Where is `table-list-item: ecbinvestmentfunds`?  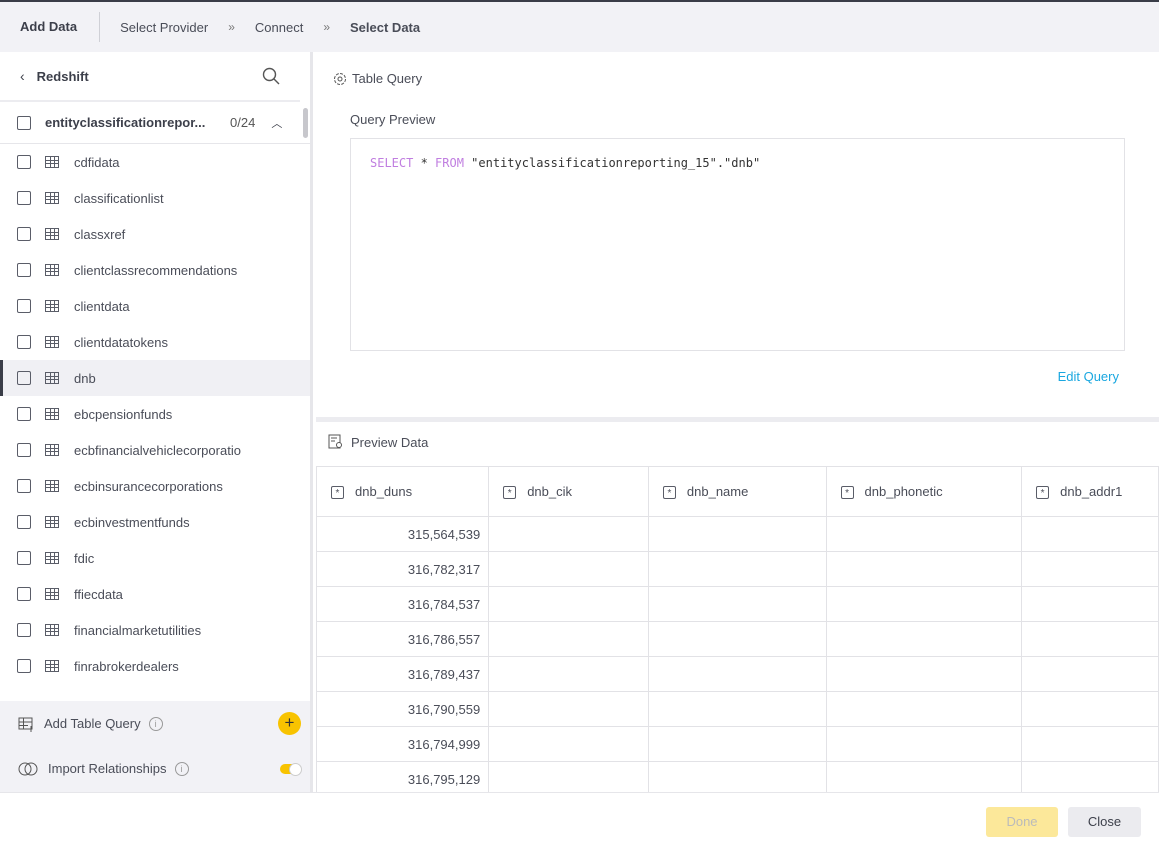
table-list-item: ecbinvestmentfunds is located at coordinates (155, 522).